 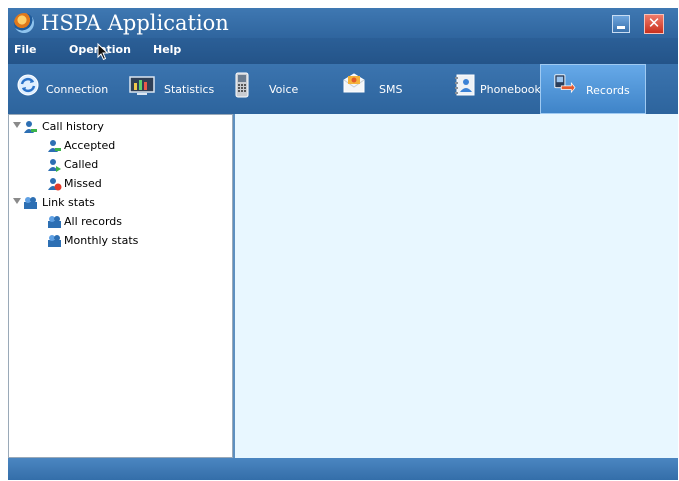 What do you see at coordinates (242, 85) in the screenshot?
I see `voice-icon` at bounding box center [242, 85].